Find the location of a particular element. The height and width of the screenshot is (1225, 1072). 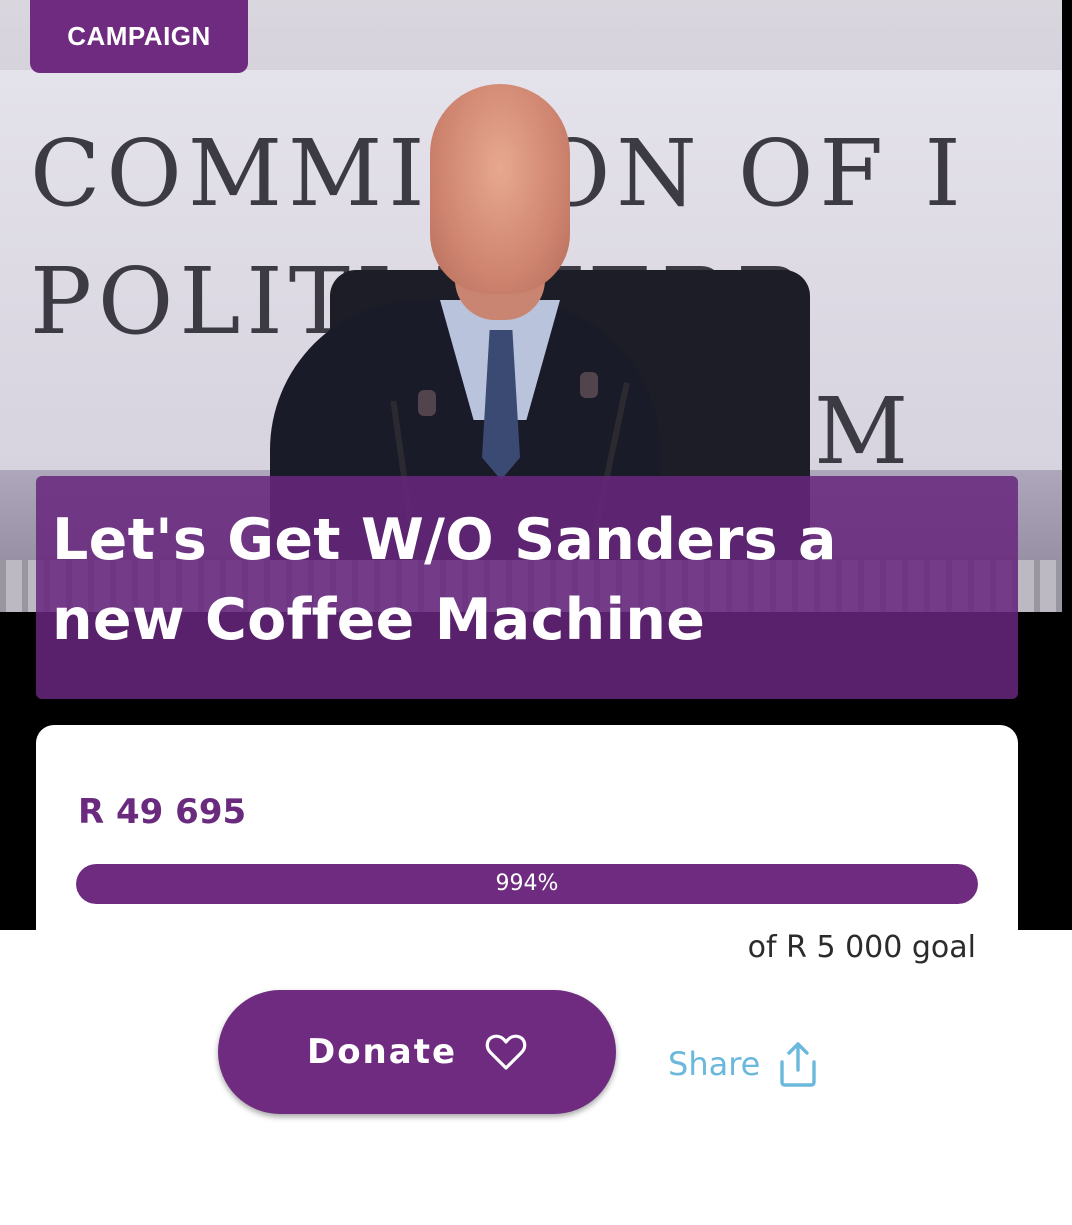

progress-percent-label: 994% is located at coordinates (527, 883).